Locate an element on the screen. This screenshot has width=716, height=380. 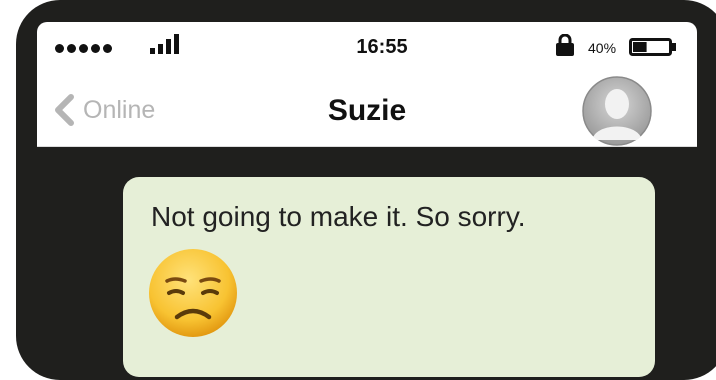
battery-icon is located at coordinates (652, 47).